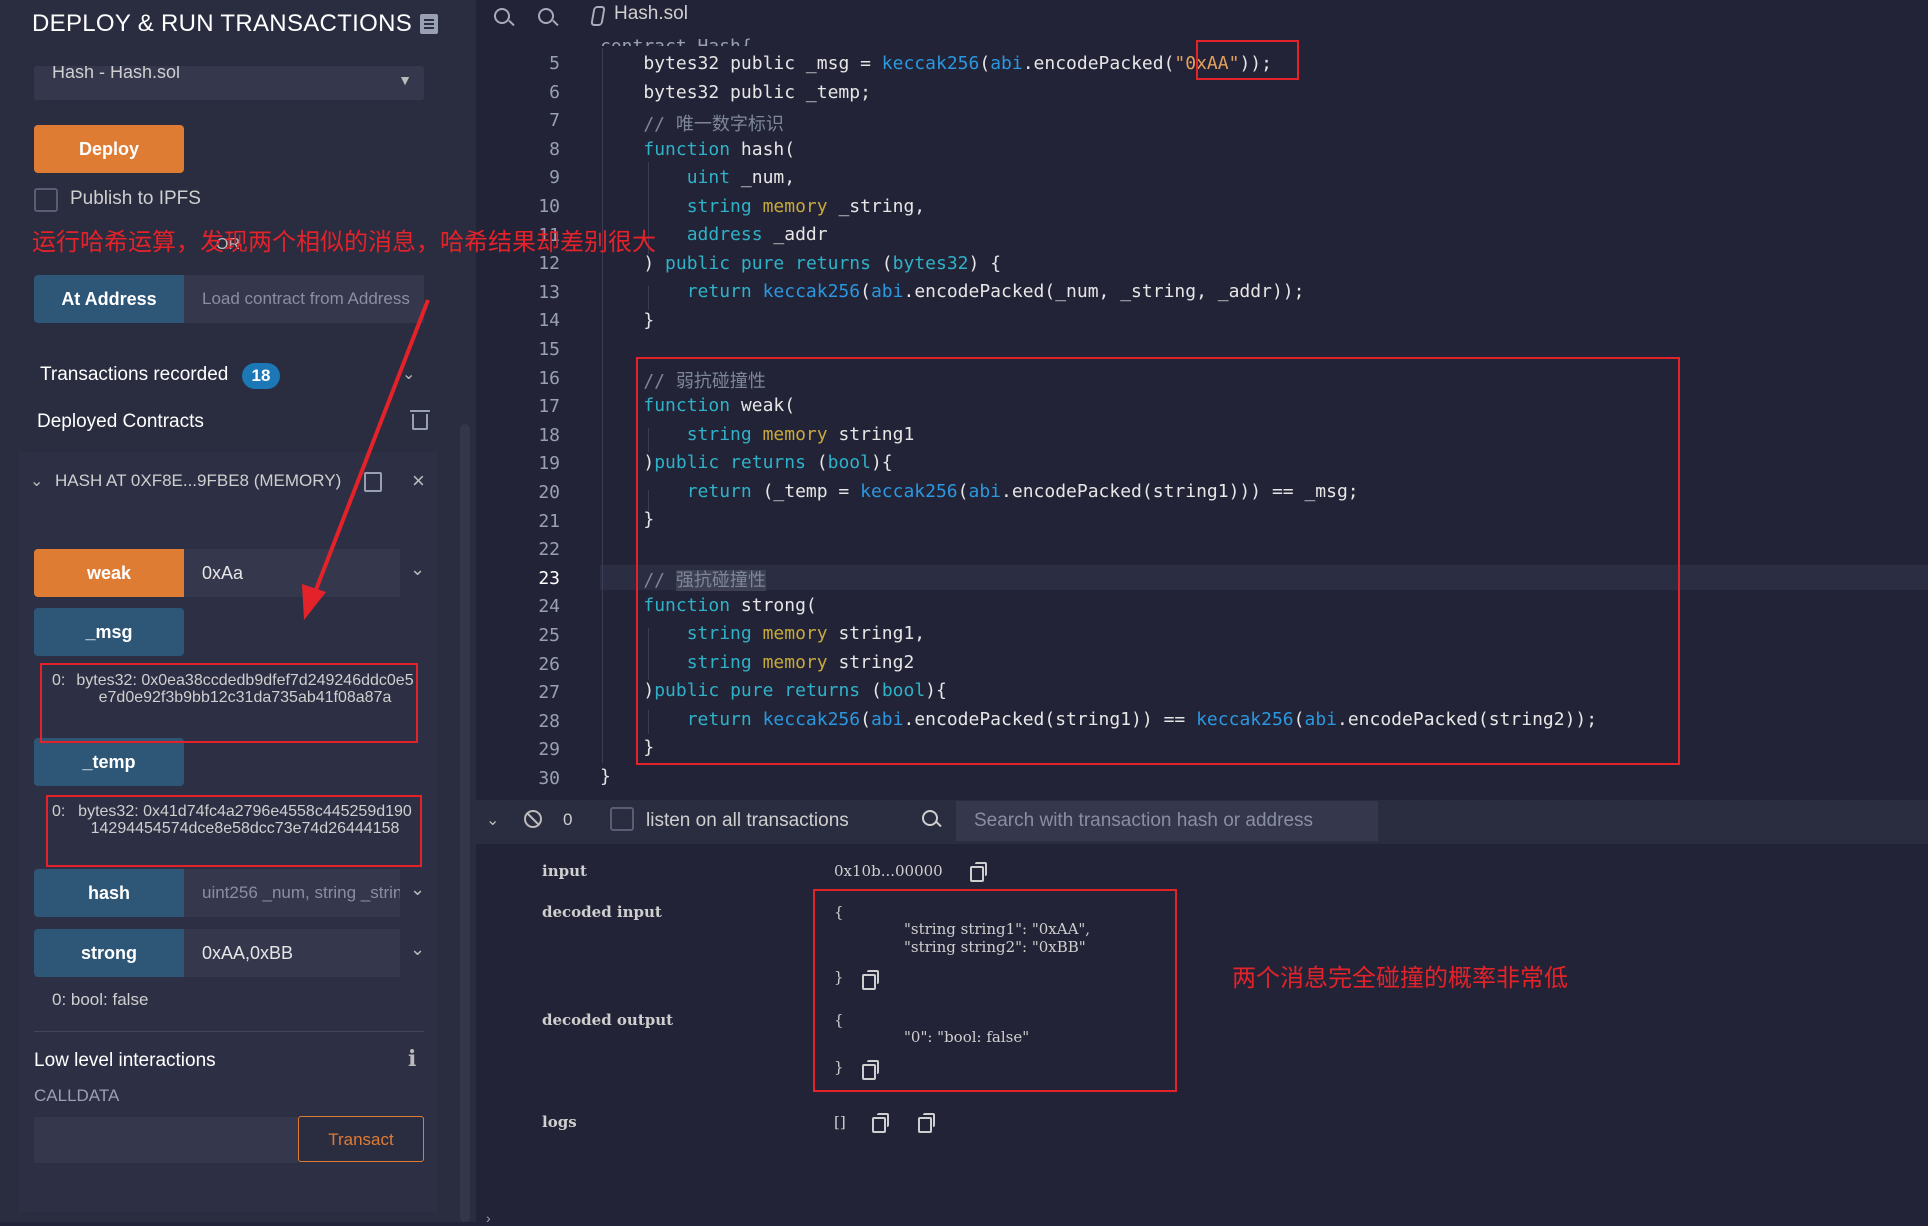 This screenshot has height=1226, width=1928. Describe the element at coordinates (261, 376) in the screenshot. I see `transactions-recorded-badge: 18` at that location.